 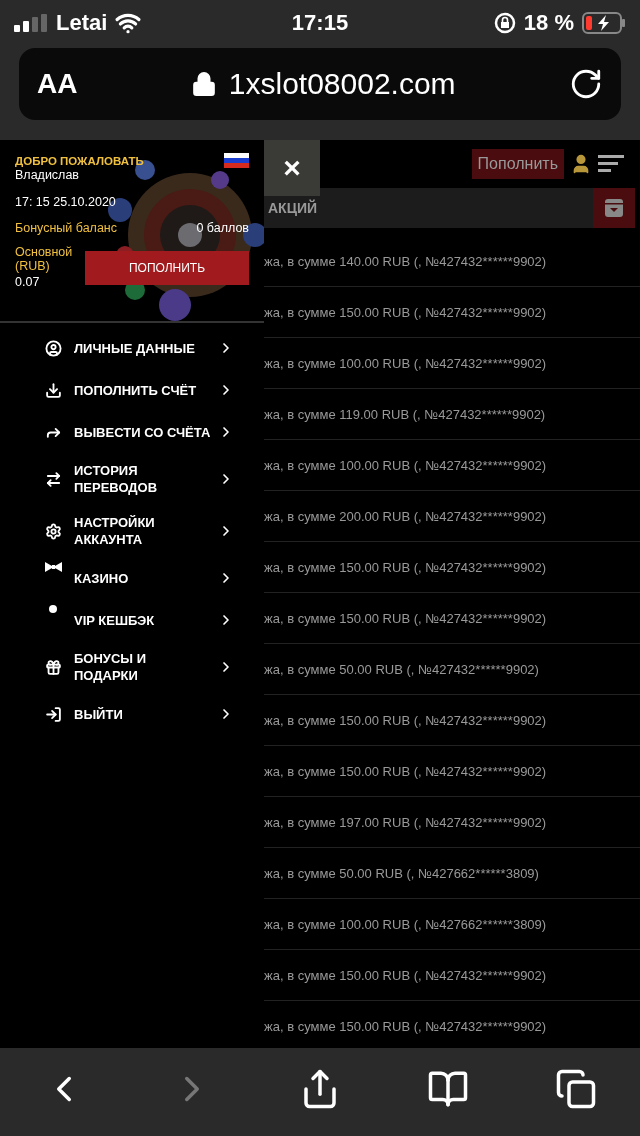 What do you see at coordinates (548, 22) in the screenshot?
I see `battery-percent: 18 %` at bounding box center [548, 22].